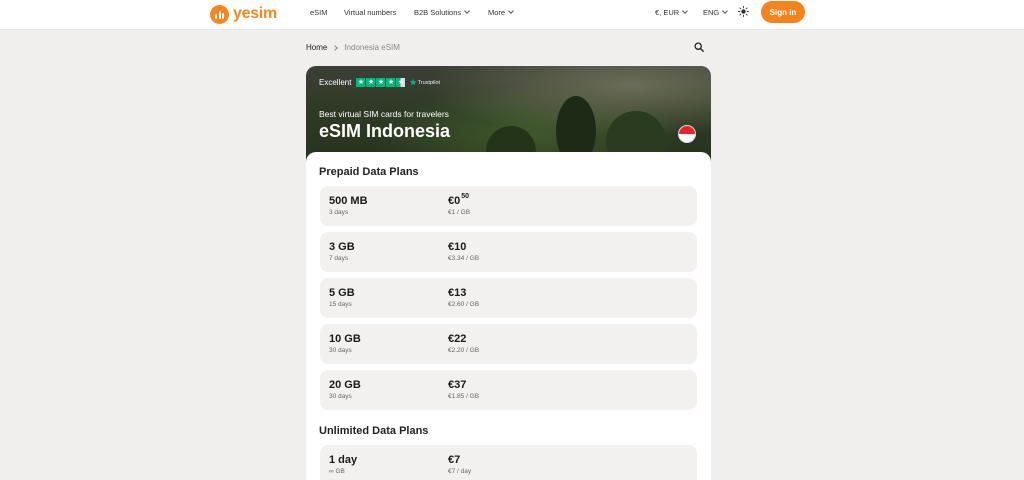  Describe the element at coordinates (429, 82) in the screenshot. I see `trustpilot-brand-label: Trustpilot` at that location.